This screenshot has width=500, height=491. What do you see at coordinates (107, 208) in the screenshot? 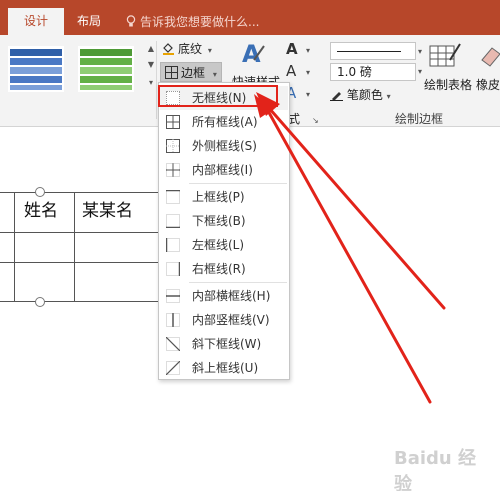
I see `table-cell: 某某名` at bounding box center [107, 208].